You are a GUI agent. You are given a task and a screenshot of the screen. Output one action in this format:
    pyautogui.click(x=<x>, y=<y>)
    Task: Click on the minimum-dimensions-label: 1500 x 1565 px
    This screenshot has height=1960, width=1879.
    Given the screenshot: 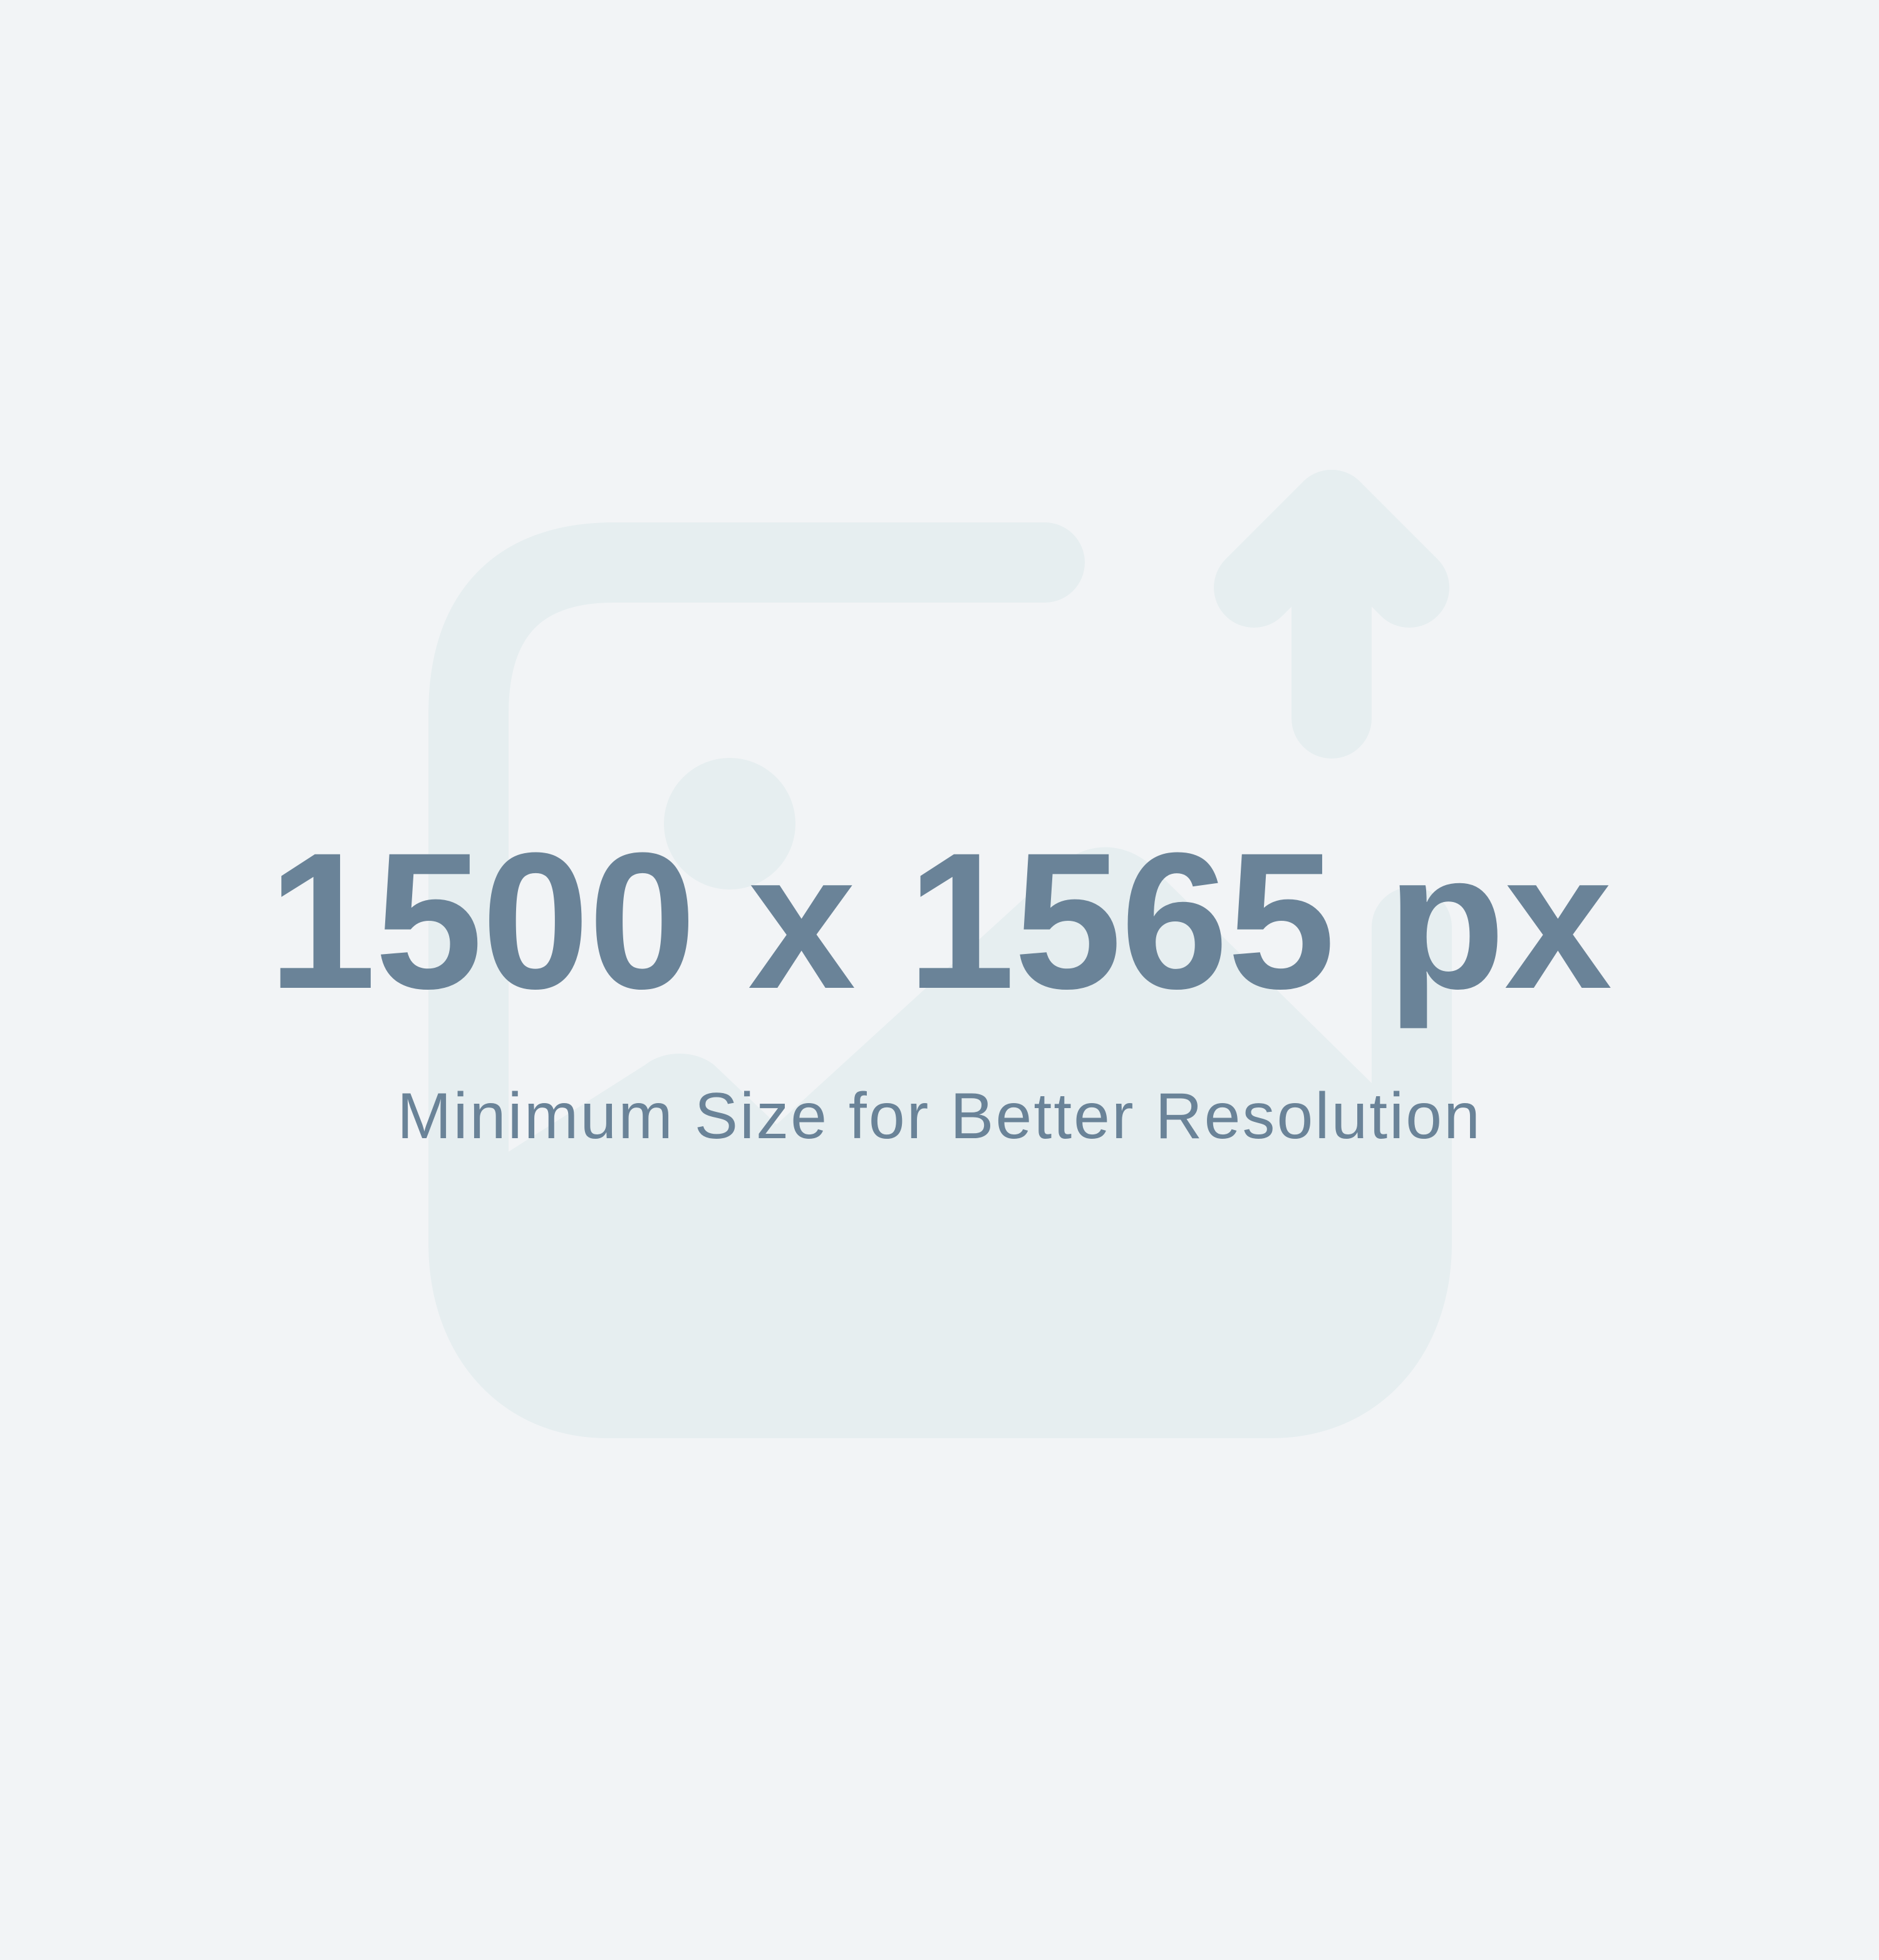 What is the action you would take?
    pyautogui.click(x=940, y=921)
    